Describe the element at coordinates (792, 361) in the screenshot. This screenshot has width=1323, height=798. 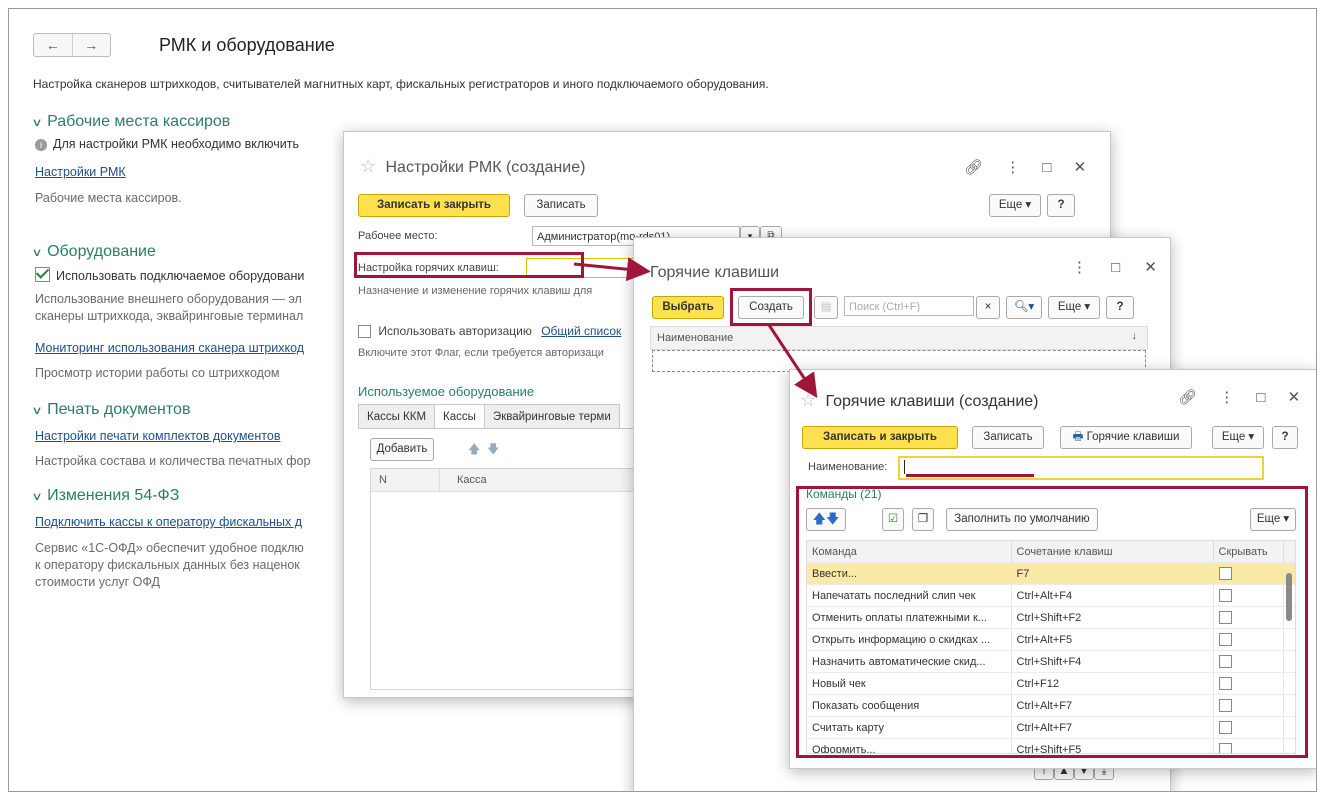
I see `arrow-to-hotkeys-create` at that location.